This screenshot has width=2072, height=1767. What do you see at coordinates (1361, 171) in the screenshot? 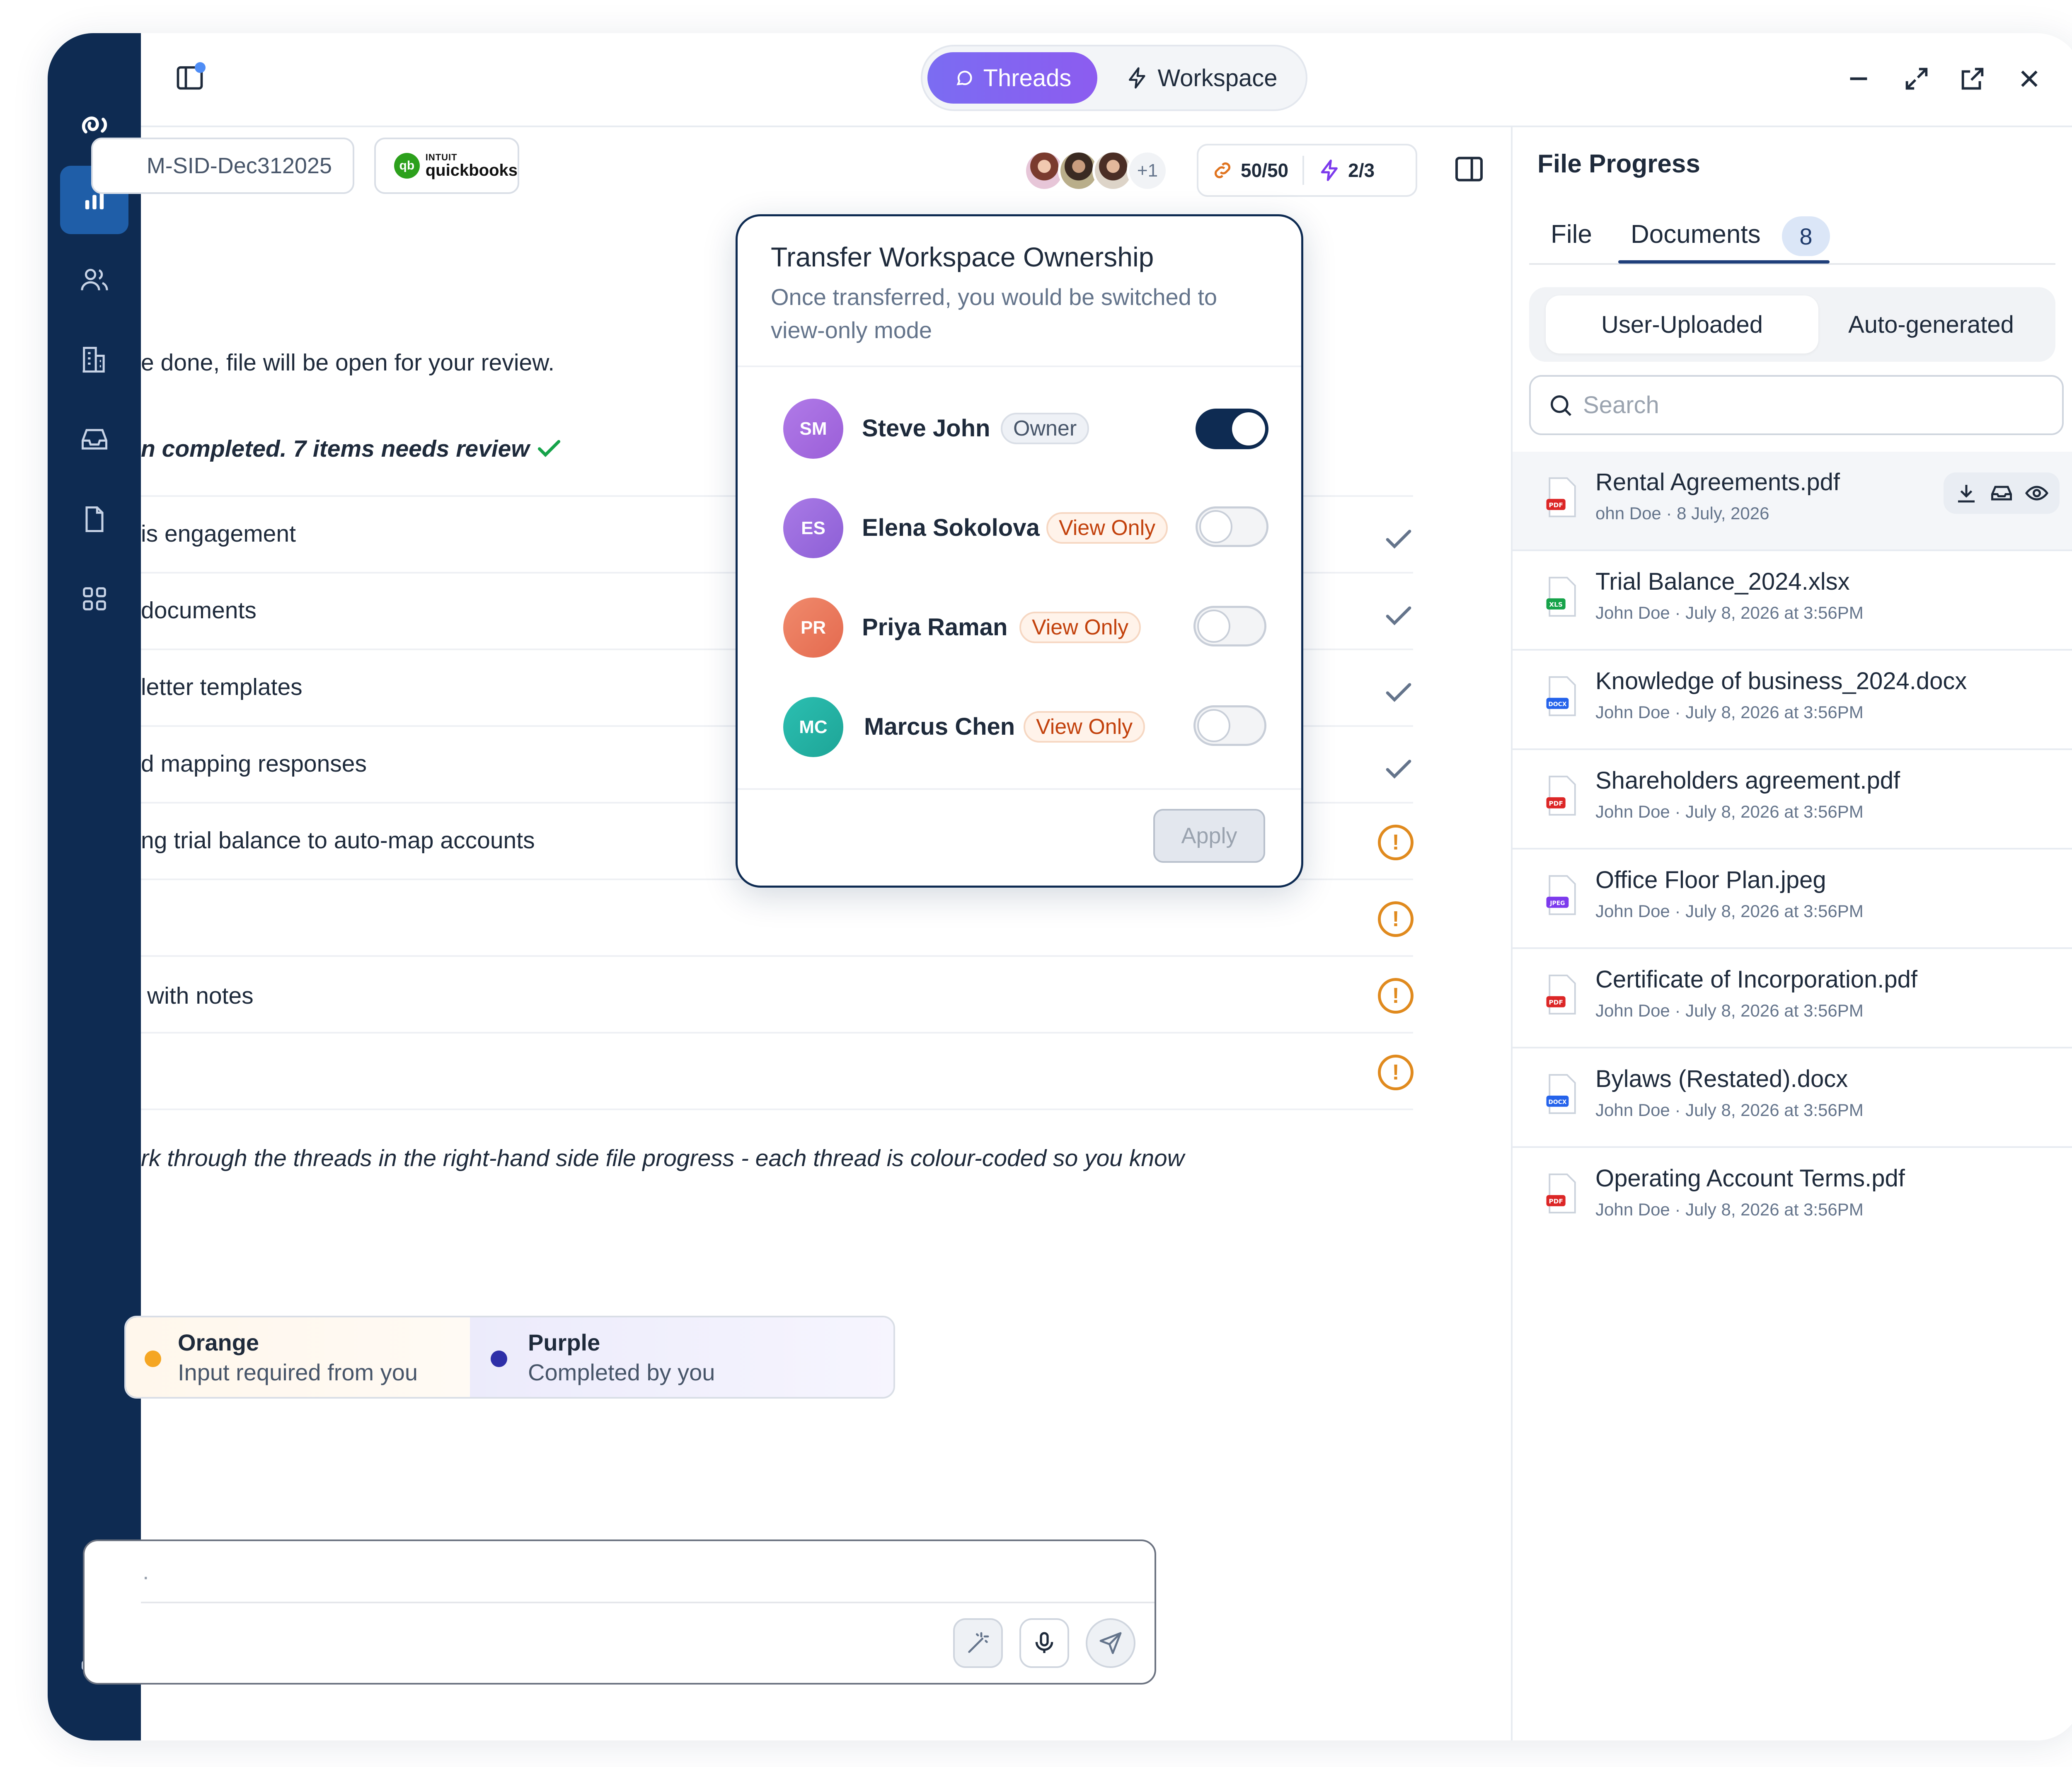
I see `bolt-counter-label: 2/3` at bounding box center [1361, 171].